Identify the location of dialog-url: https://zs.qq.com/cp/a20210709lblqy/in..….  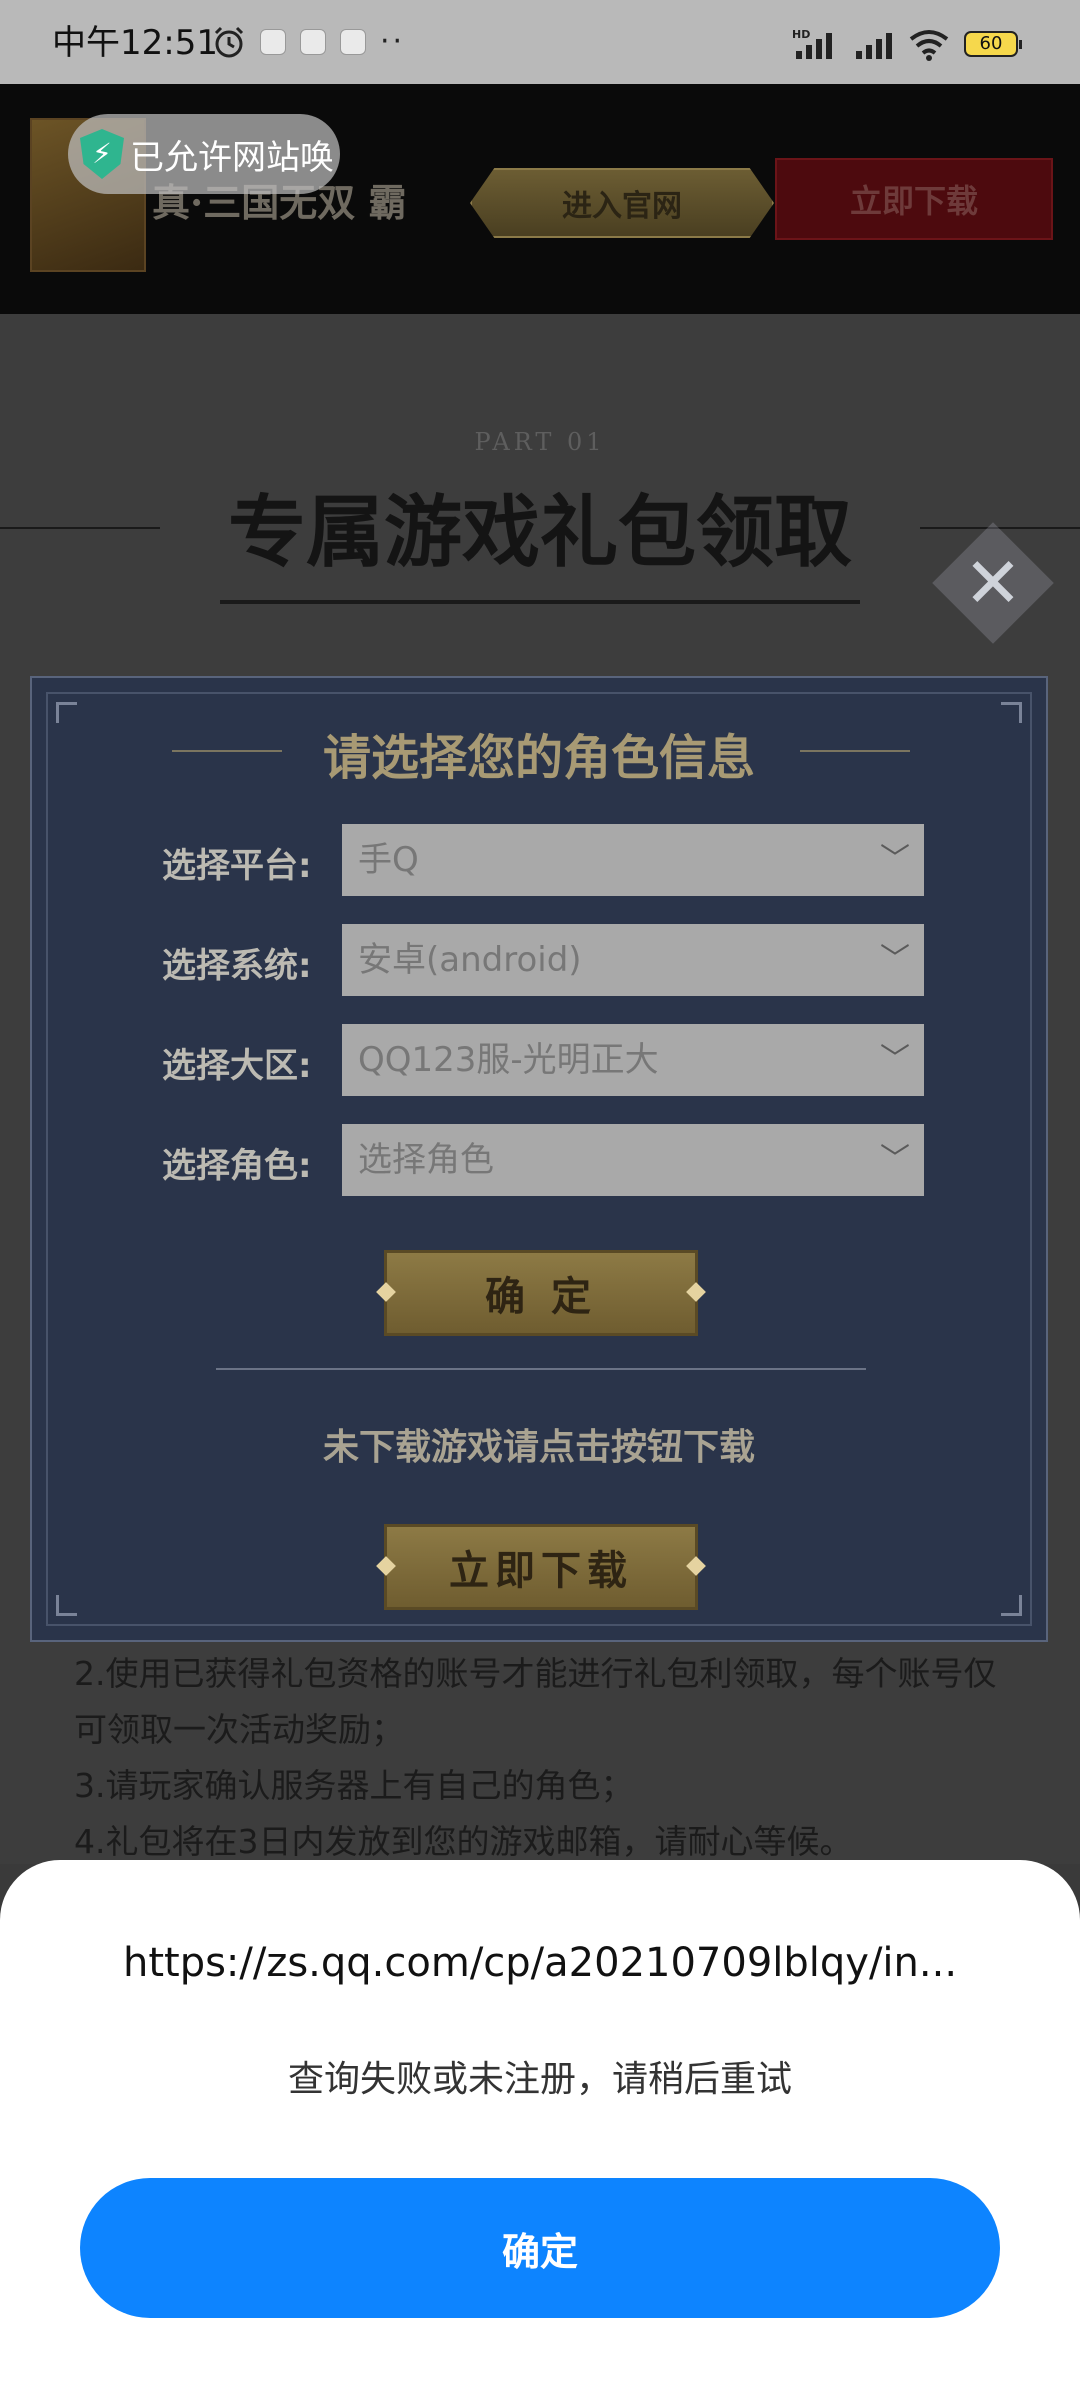
(540, 1963).